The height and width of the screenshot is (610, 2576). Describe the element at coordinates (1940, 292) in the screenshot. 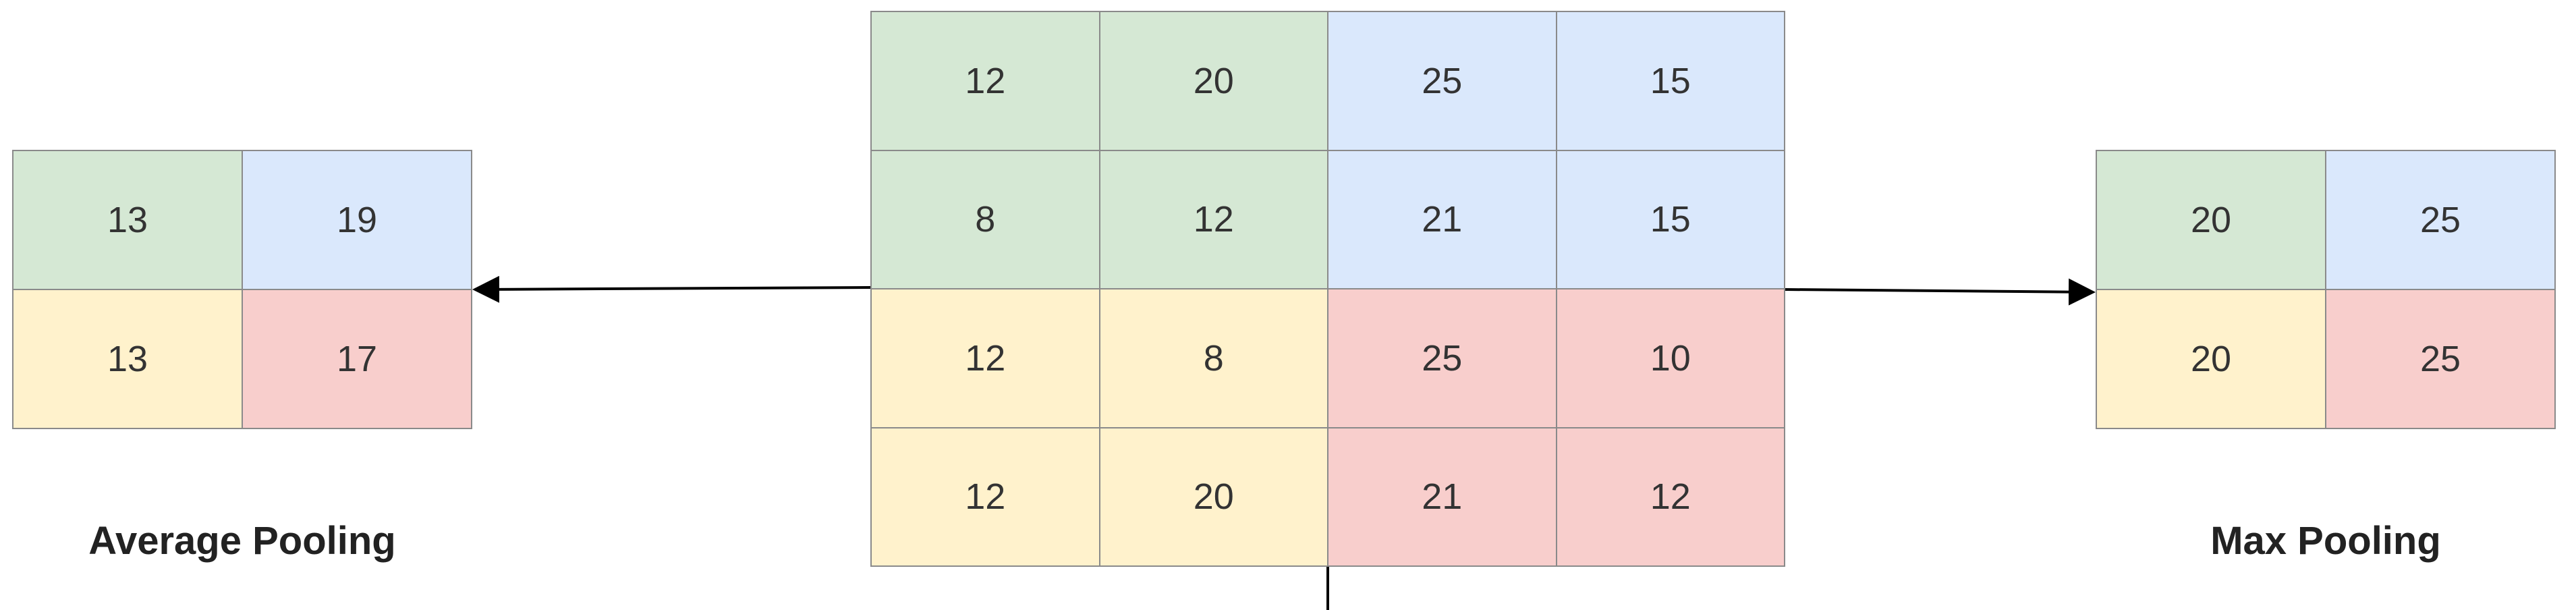

I see `arrow-to-max-pooling` at that location.